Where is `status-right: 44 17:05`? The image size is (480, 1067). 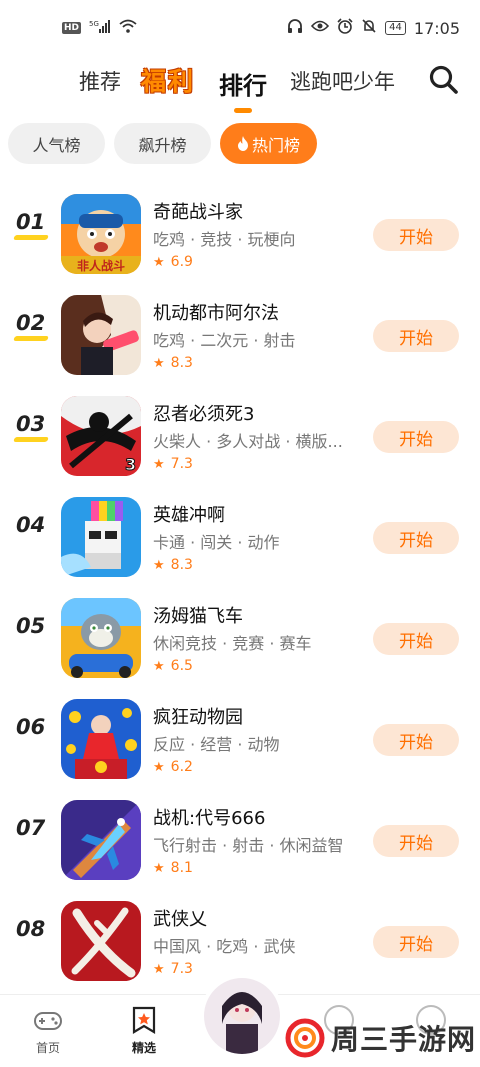
status-right: 44 17:05 is located at coordinates (373, 28).